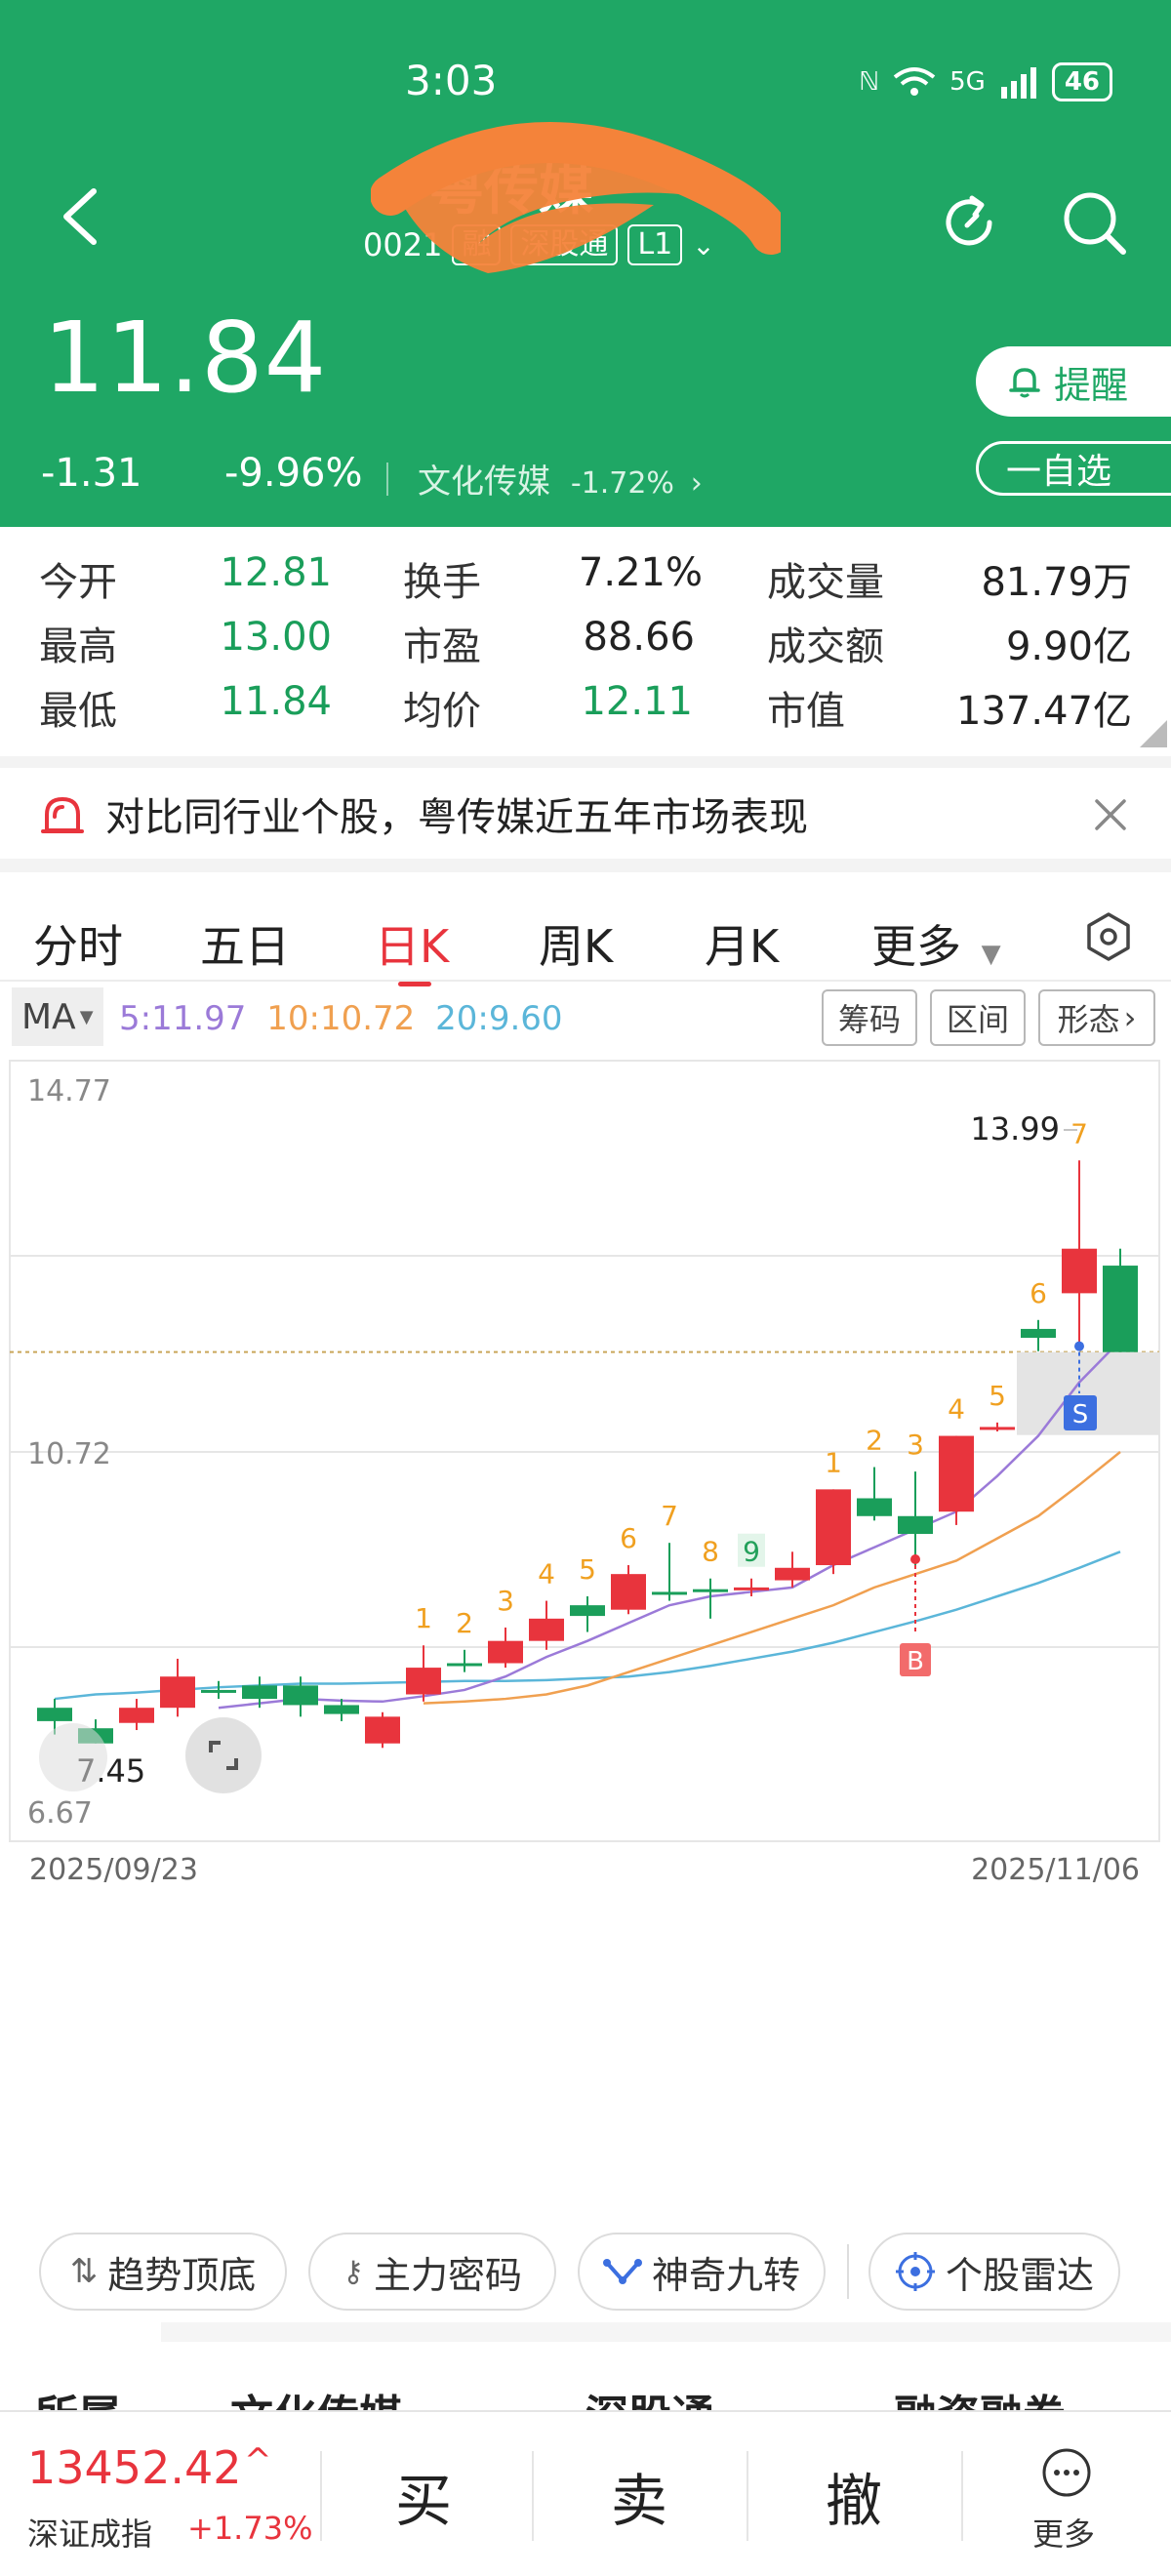 The width and height of the screenshot is (1171, 2576). Describe the element at coordinates (78, 943) in the screenshot. I see `tab-intraday: 分时` at that location.